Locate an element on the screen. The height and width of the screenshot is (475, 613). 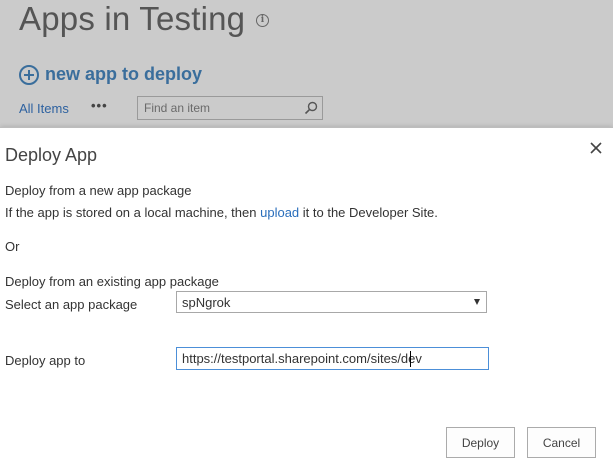
search-icon is located at coordinates (311, 108).